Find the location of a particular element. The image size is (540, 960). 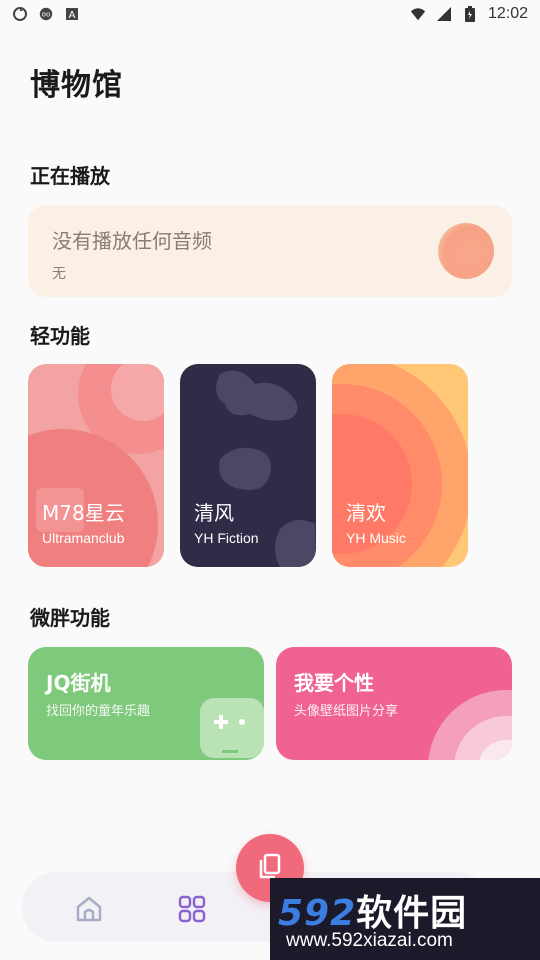

signal-icon is located at coordinates (444, 14).